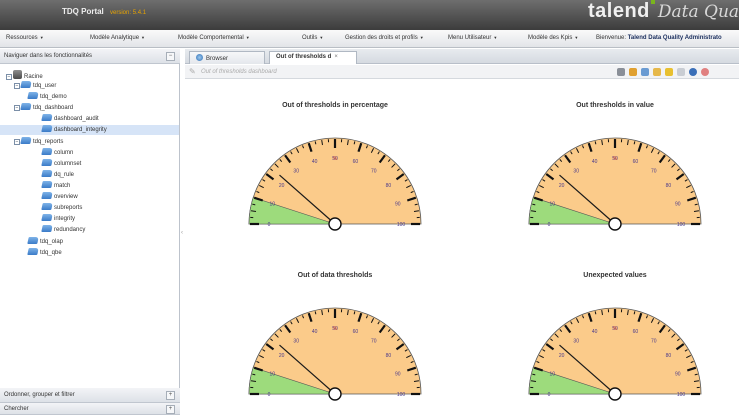 This screenshot has height=415, width=739. Describe the element at coordinates (693, 72) in the screenshot. I see `help-icon` at that location.